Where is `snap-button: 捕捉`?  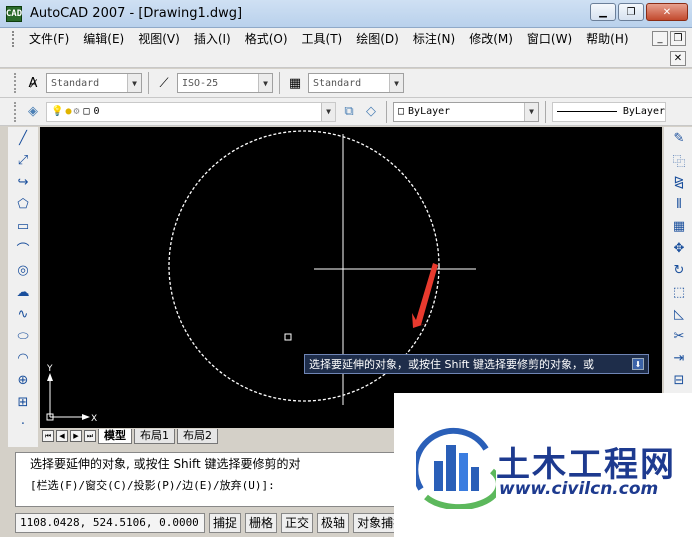 snap-button: 捕捉 is located at coordinates (225, 522).